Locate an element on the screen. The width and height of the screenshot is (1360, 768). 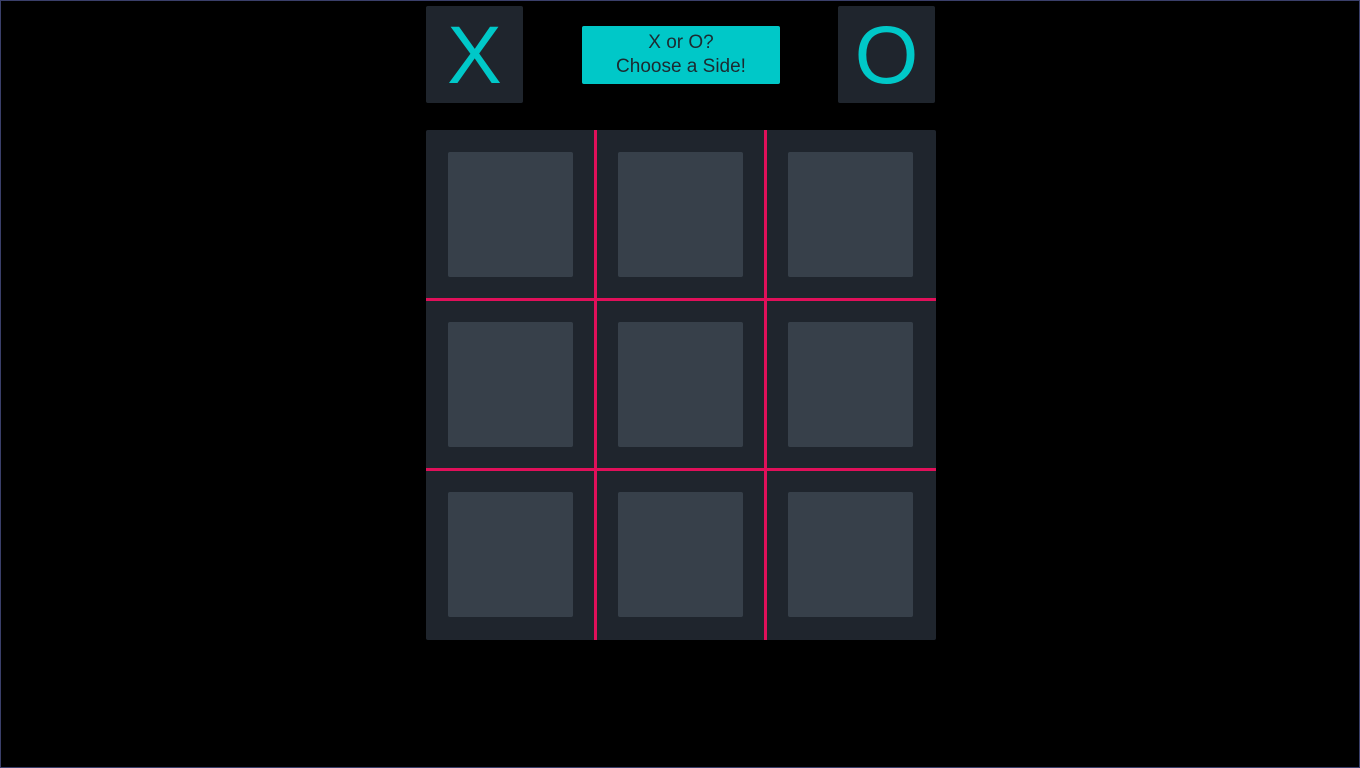
choose-x-label: X is located at coordinates (474, 55).